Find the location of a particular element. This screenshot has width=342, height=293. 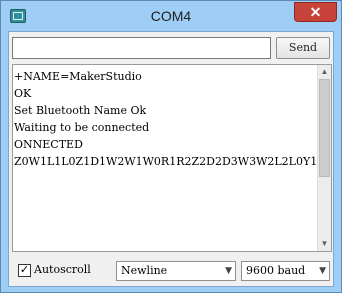

vertical-scrollbar: ▲ ▼ is located at coordinates (324, 158).